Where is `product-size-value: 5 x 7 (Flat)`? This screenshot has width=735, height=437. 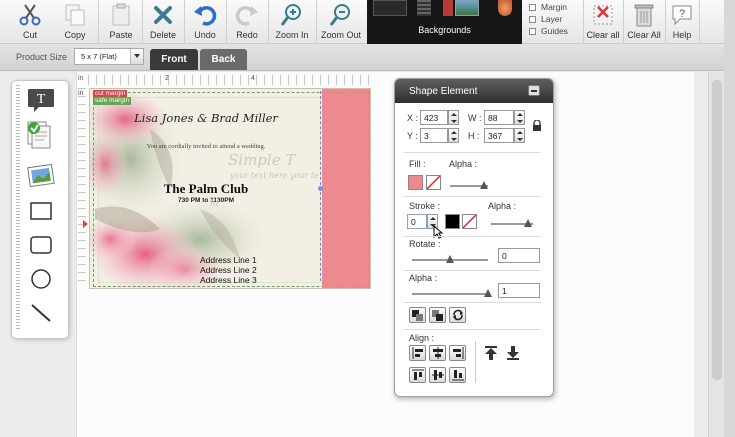 product-size-value: 5 x 7 (Flat) is located at coordinates (99, 56).